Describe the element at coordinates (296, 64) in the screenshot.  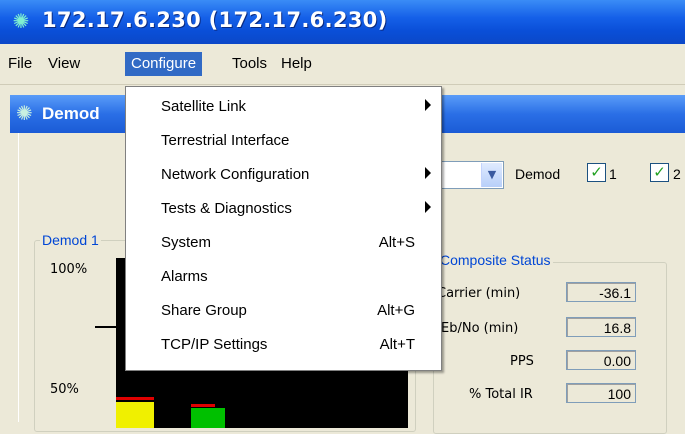
I see `menu-help: Help` at that location.